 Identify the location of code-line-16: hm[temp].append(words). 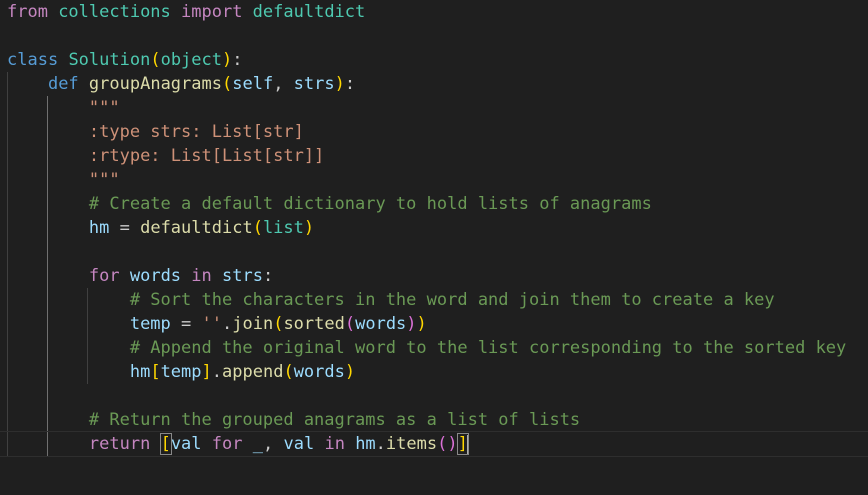
(437, 372).